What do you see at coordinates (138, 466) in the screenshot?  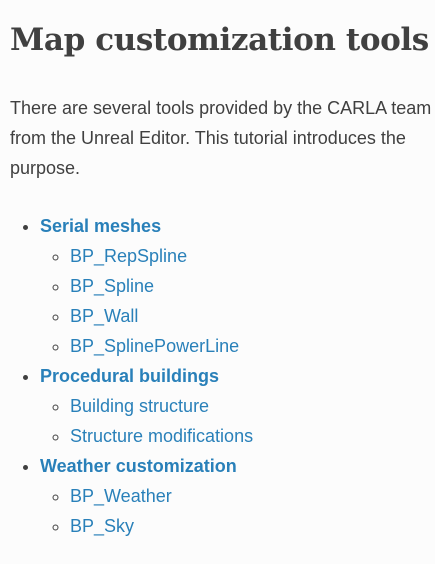 I see `toc-link-weather-customization: Weather customization` at bounding box center [138, 466].